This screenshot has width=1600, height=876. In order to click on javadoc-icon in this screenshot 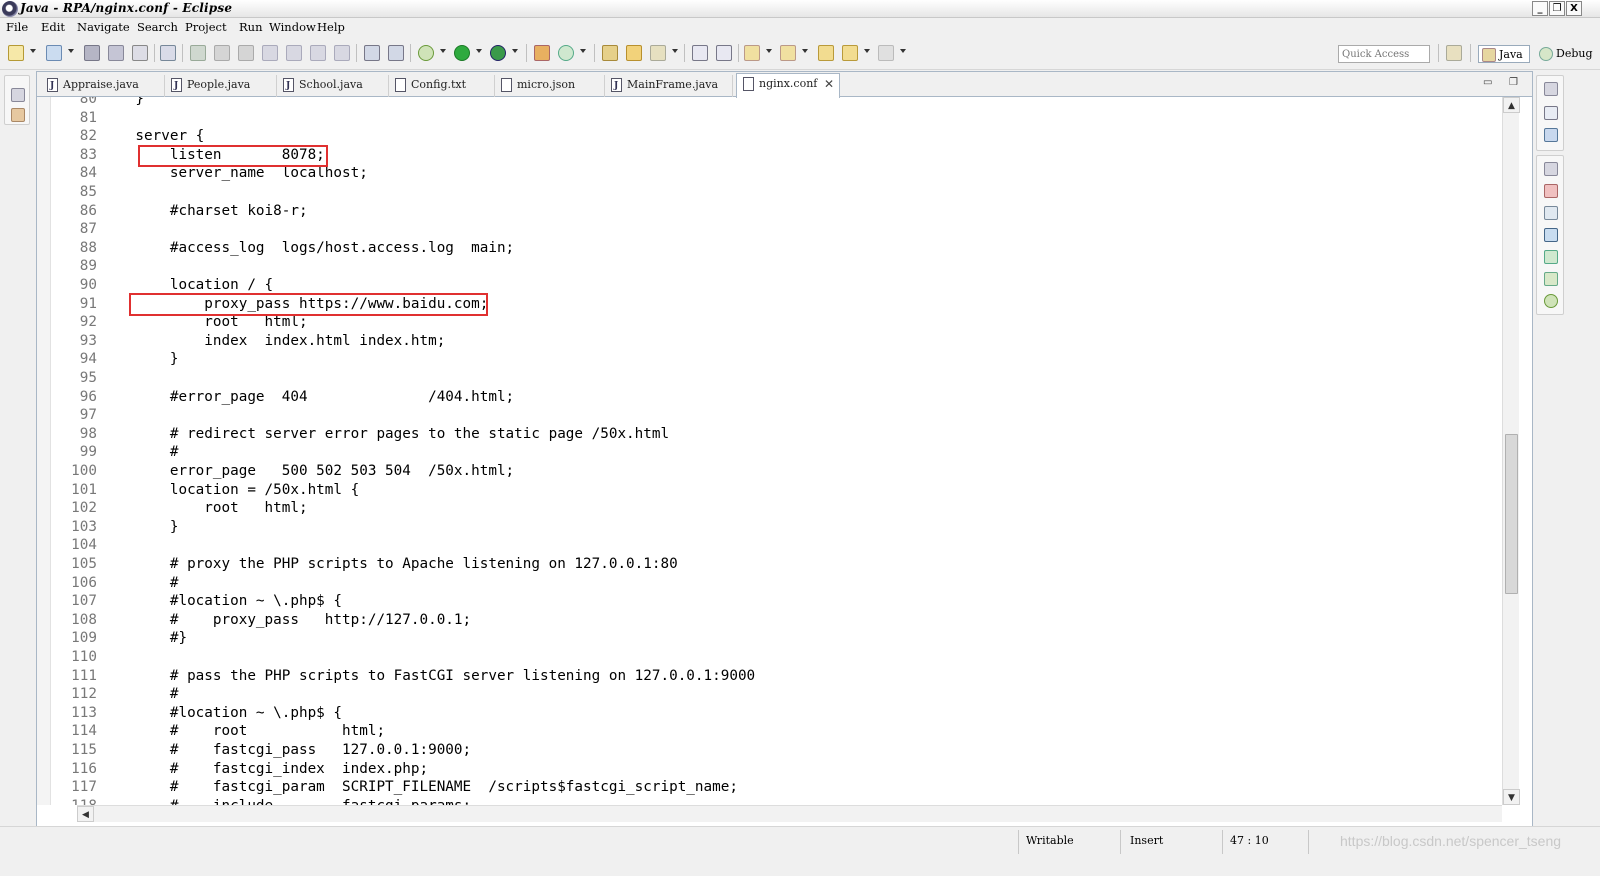, I will do `click(1551, 213)`.